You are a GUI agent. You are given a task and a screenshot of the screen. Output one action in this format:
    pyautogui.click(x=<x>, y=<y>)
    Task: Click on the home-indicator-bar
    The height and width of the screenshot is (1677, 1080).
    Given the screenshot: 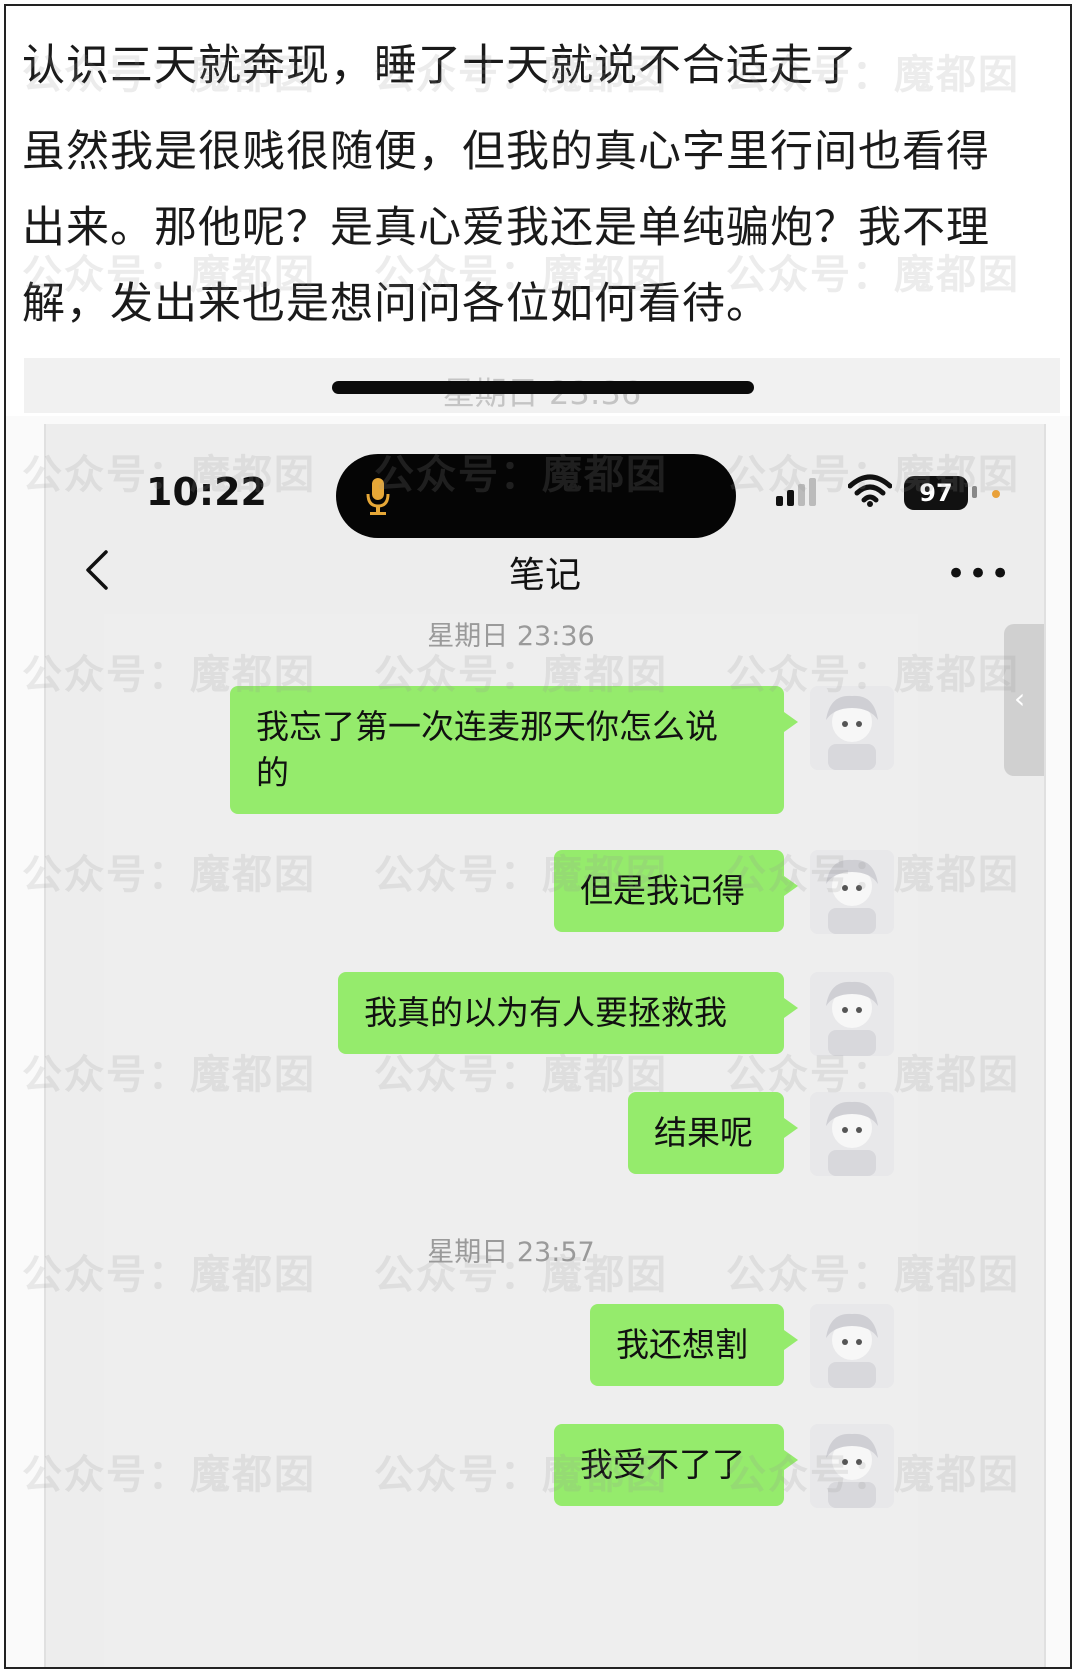 What is the action you would take?
    pyautogui.click(x=543, y=387)
    